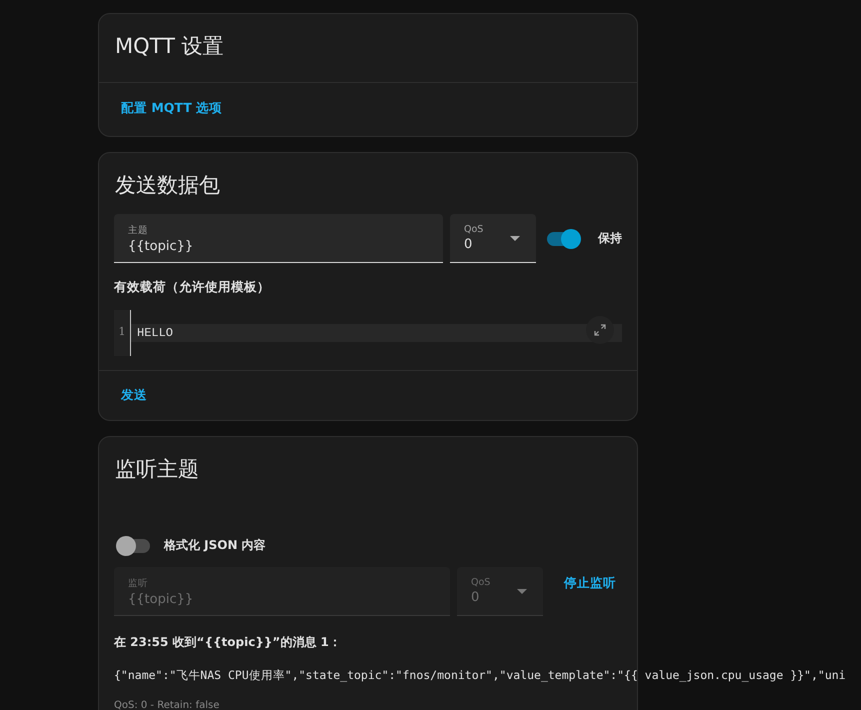  I want to click on stop-listening-button: 停止监听, so click(590, 583).